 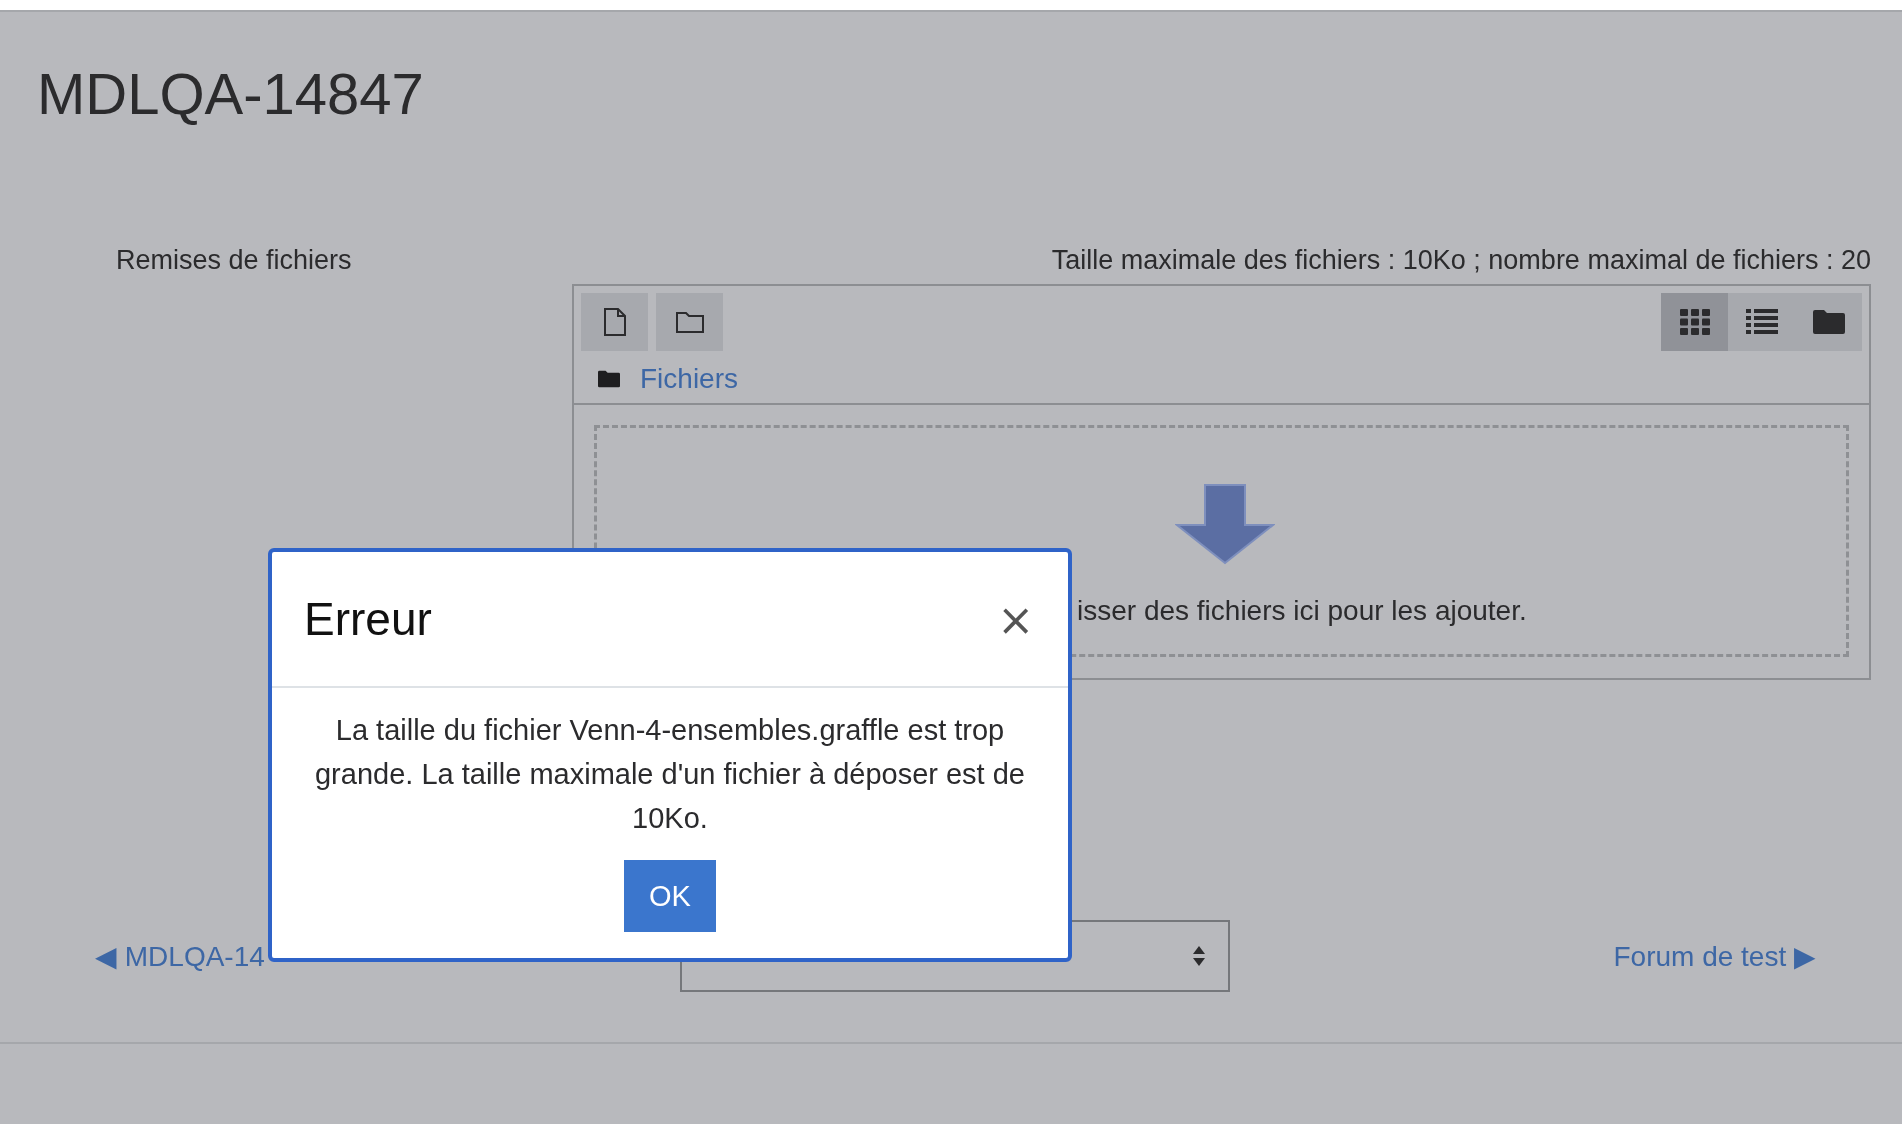 I want to click on file-icon, so click(x=614, y=322).